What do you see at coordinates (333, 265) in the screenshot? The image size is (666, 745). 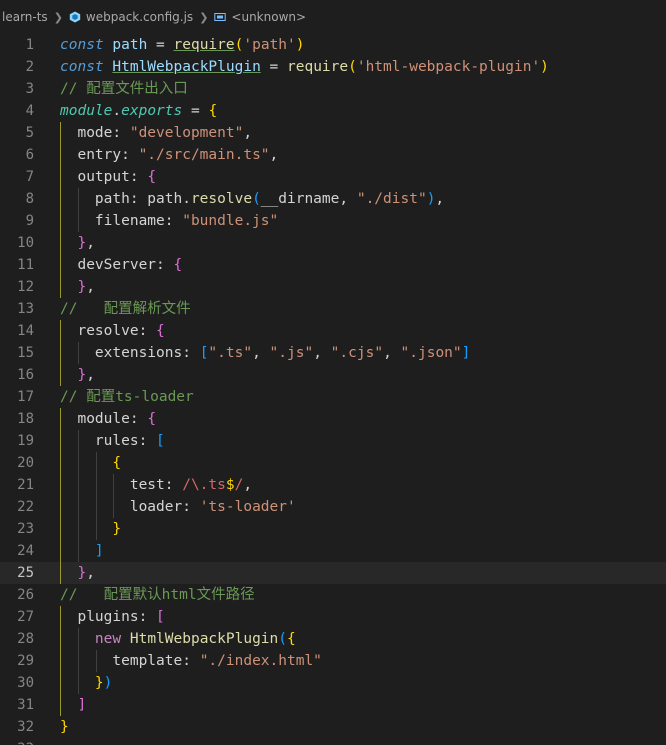 I see `code-line: 11 devServer: {` at bounding box center [333, 265].